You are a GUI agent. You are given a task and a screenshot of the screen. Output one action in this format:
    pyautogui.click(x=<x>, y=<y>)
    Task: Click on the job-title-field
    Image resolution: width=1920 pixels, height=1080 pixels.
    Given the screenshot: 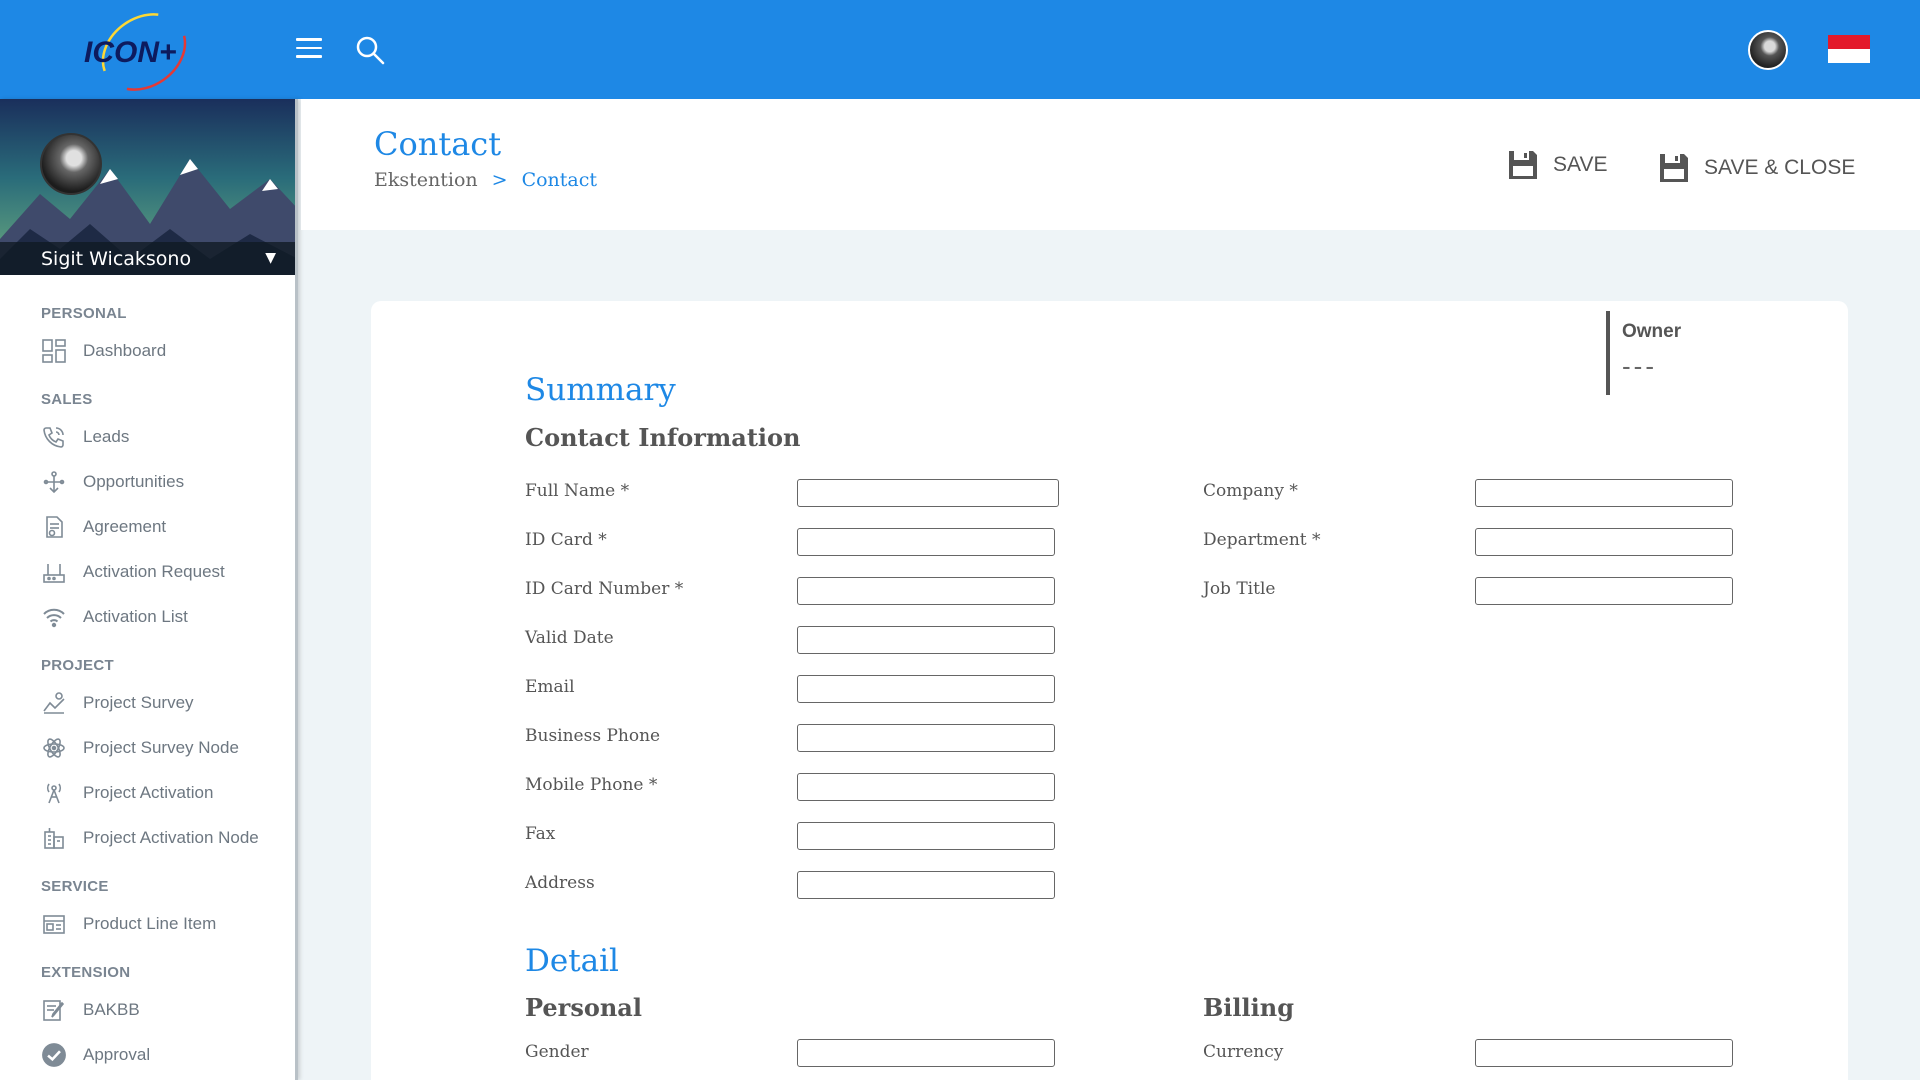 What is the action you would take?
    pyautogui.click(x=1604, y=591)
    